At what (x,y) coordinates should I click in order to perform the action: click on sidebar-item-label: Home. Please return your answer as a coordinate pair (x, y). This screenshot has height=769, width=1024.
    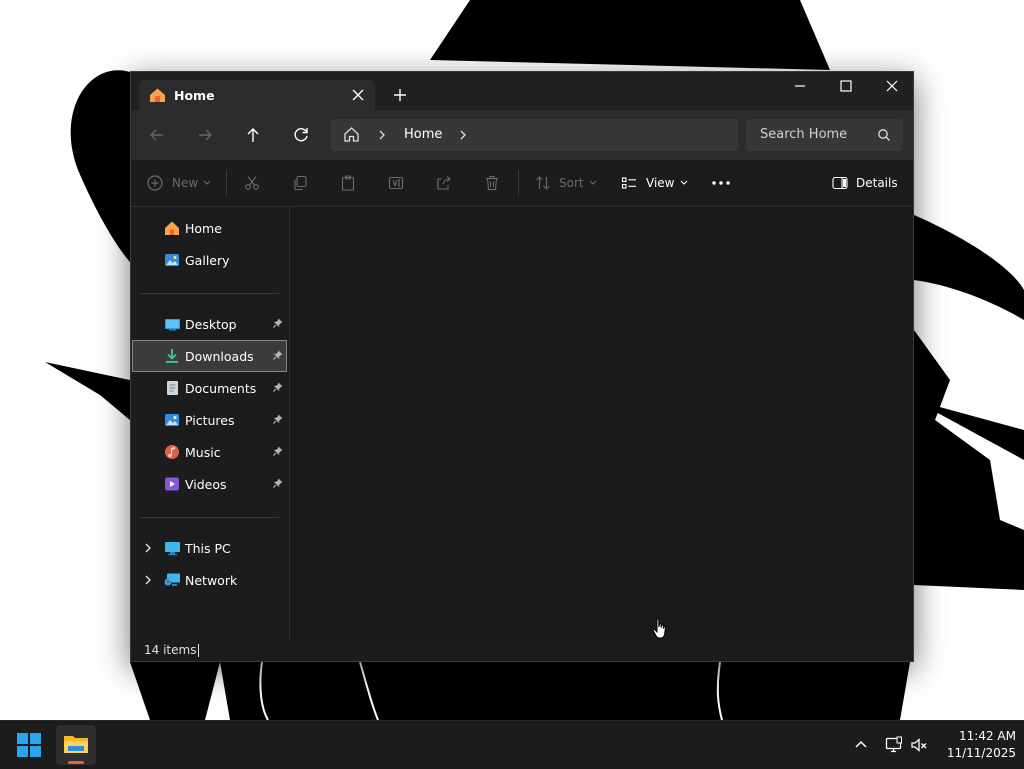
    Looking at the image, I should click on (203, 228).